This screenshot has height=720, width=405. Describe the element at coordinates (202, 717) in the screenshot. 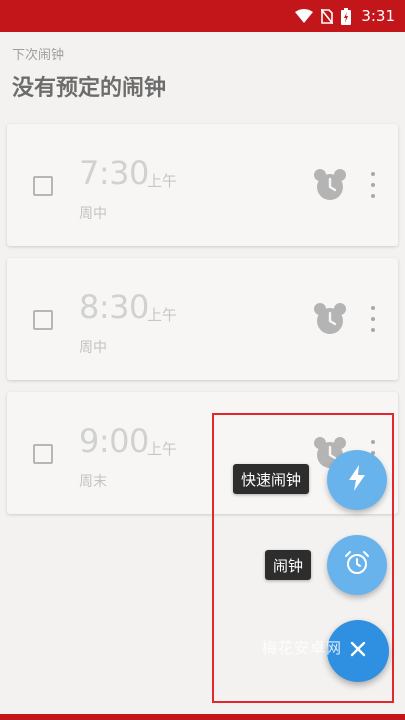

I see `bottom-bar` at that location.